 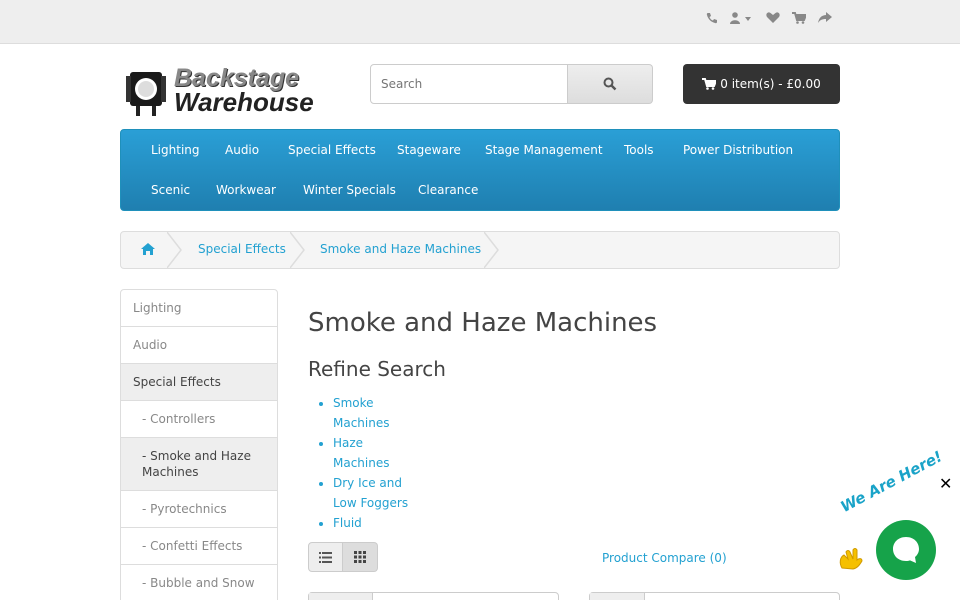 I want to click on refine-link-haze-machines: Haze Machines, so click(x=361, y=453).